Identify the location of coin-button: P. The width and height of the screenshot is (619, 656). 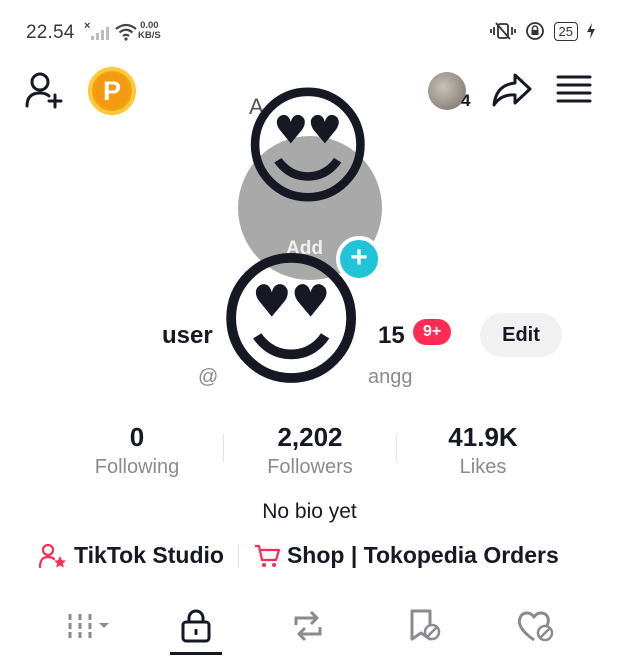
(112, 91).